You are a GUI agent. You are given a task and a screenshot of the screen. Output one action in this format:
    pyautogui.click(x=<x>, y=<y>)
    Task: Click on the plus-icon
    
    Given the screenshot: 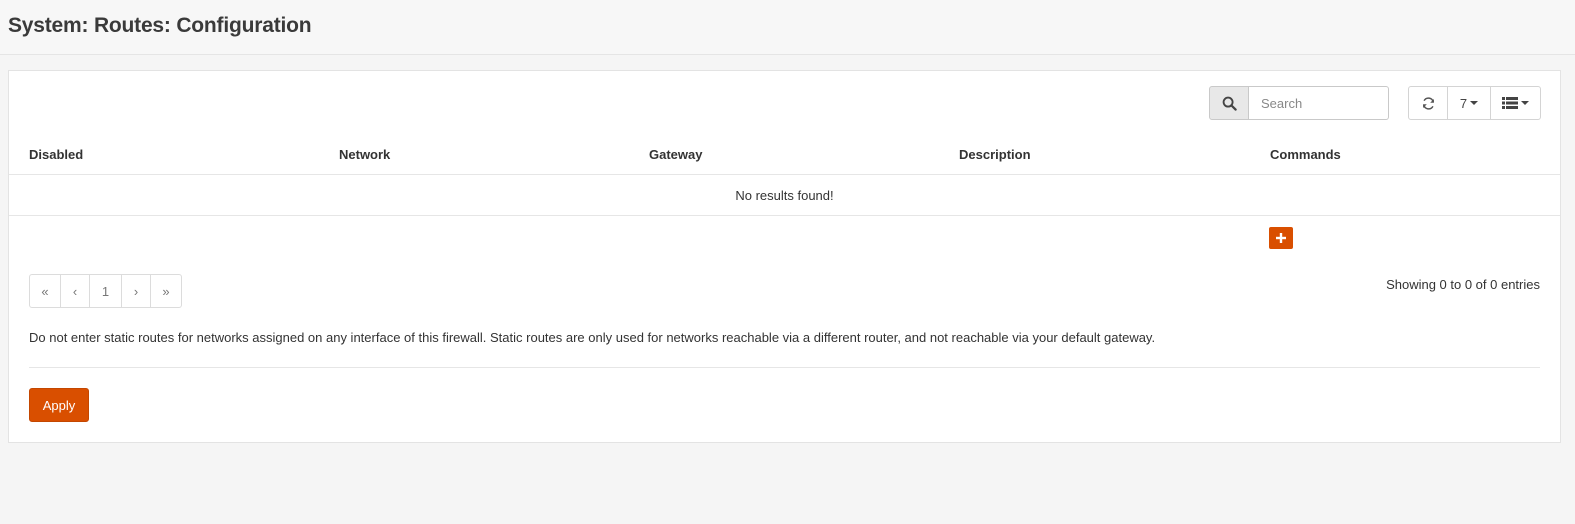 What is the action you would take?
    pyautogui.click(x=1281, y=238)
    